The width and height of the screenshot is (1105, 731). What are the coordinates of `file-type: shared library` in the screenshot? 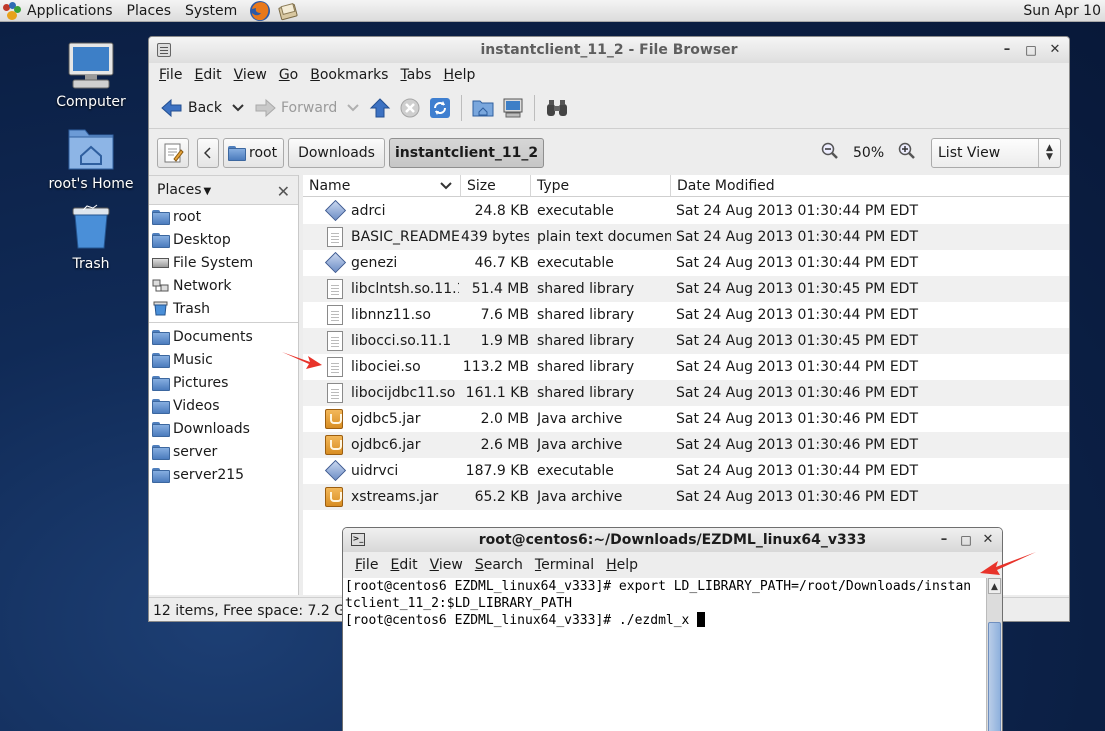 It's located at (586, 393).